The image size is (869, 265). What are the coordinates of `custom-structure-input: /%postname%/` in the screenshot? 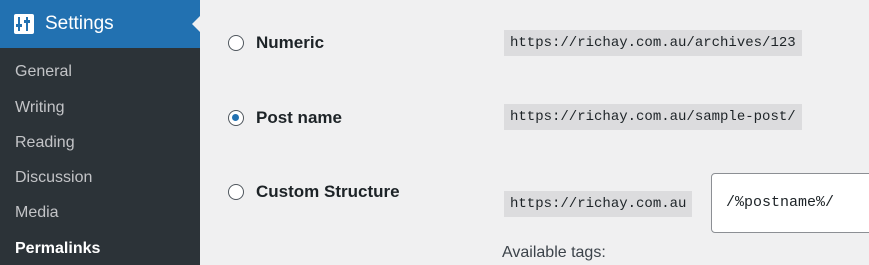 It's located at (790, 203).